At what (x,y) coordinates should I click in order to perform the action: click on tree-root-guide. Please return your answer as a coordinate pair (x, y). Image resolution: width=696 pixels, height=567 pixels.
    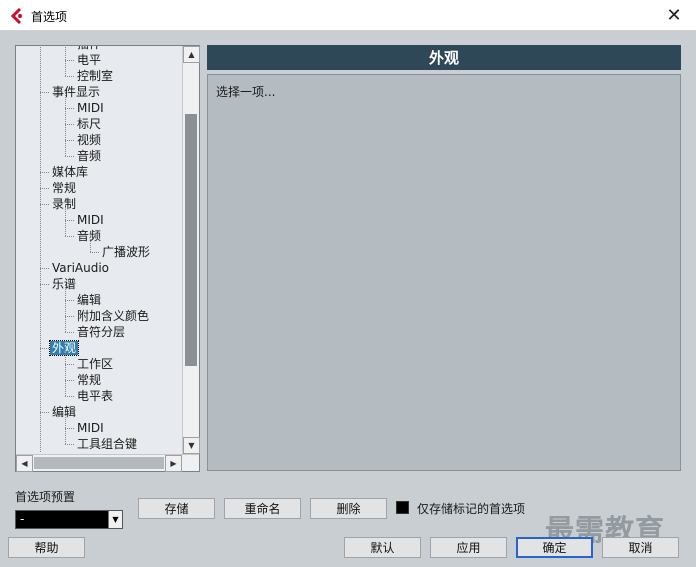
    Looking at the image, I should click on (40, 249).